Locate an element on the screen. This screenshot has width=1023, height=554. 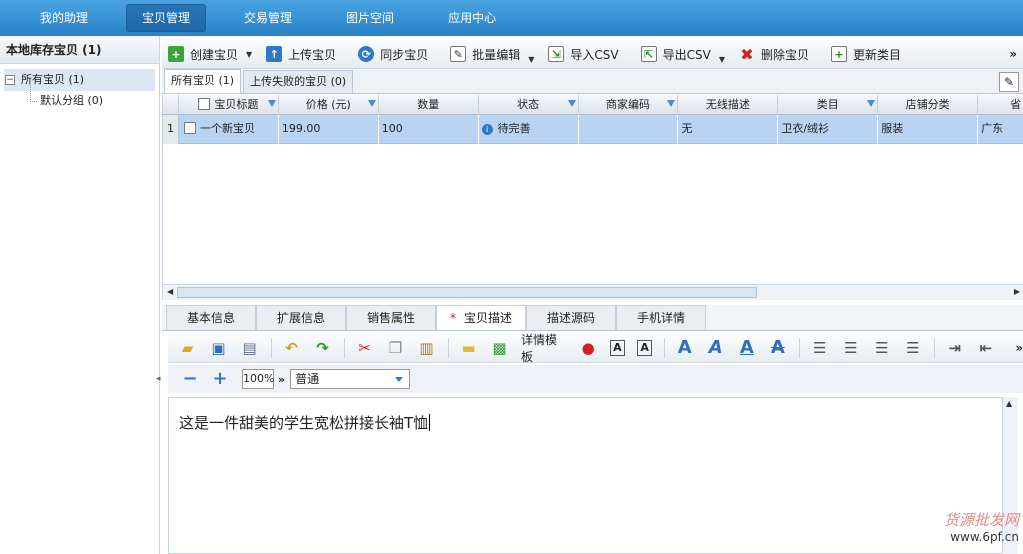
cell-quantity: 100 is located at coordinates (429, 129).